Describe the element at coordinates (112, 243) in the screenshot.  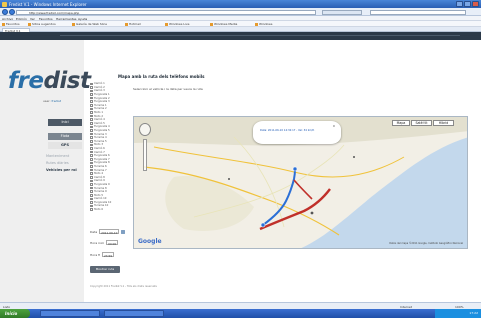
I see `start-time-select: 00:00` at that location.